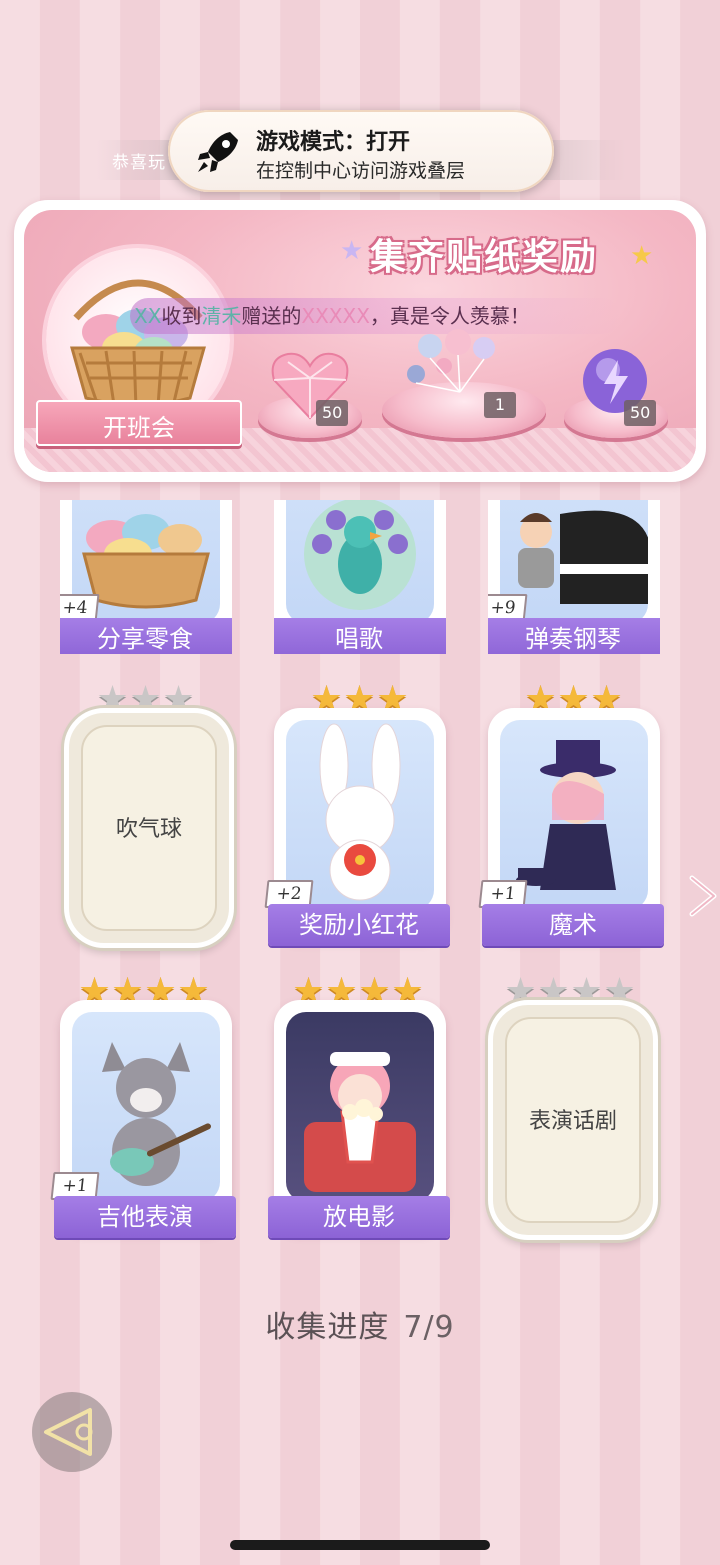  Describe the element at coordinates (146, 636) in the screenshot. I see `sticker-label: 分享零食` at that location.